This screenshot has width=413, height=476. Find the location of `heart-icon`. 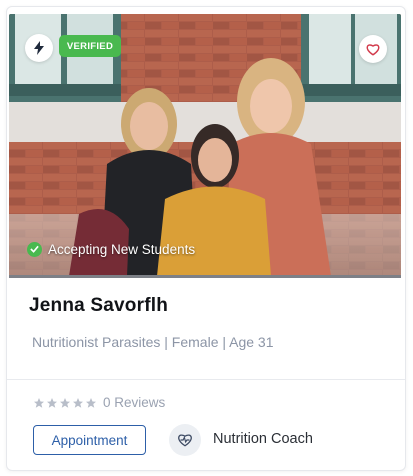

heart-icon is located at coordinates (373, 49).